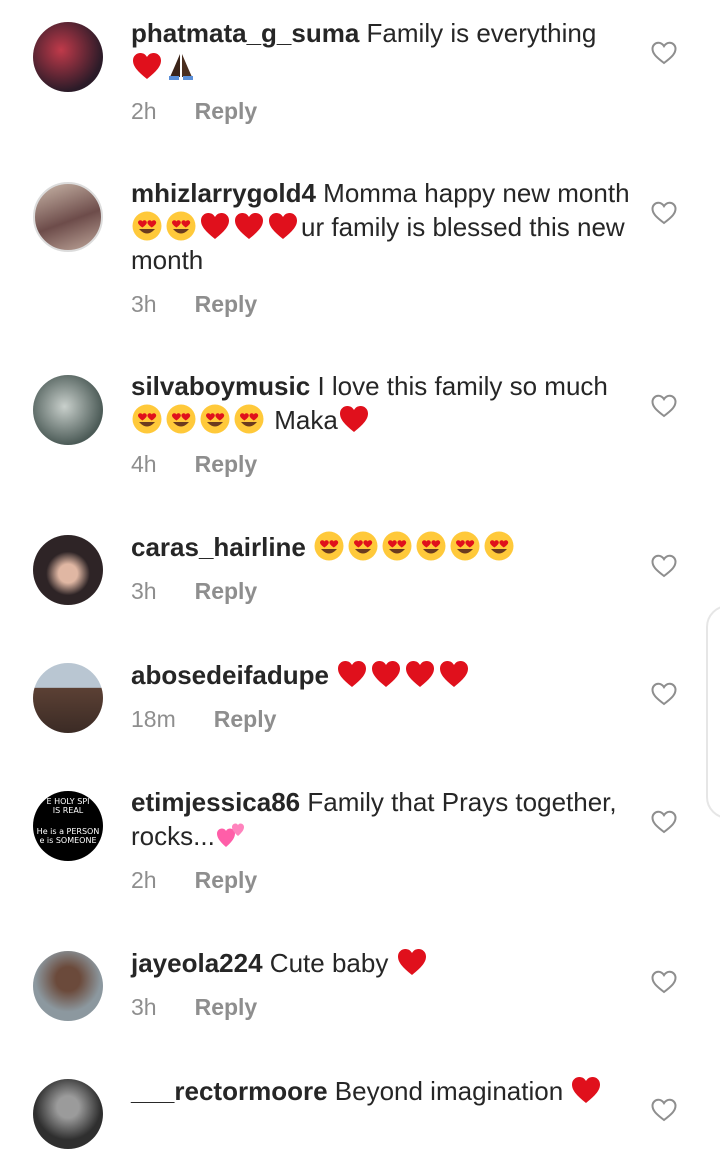 This screenshot has height=1149, width=720. What do you see at coordinates (215, 802) in the screenshot?
I see `username: etimjessica86` at bounding box center [215, 802].